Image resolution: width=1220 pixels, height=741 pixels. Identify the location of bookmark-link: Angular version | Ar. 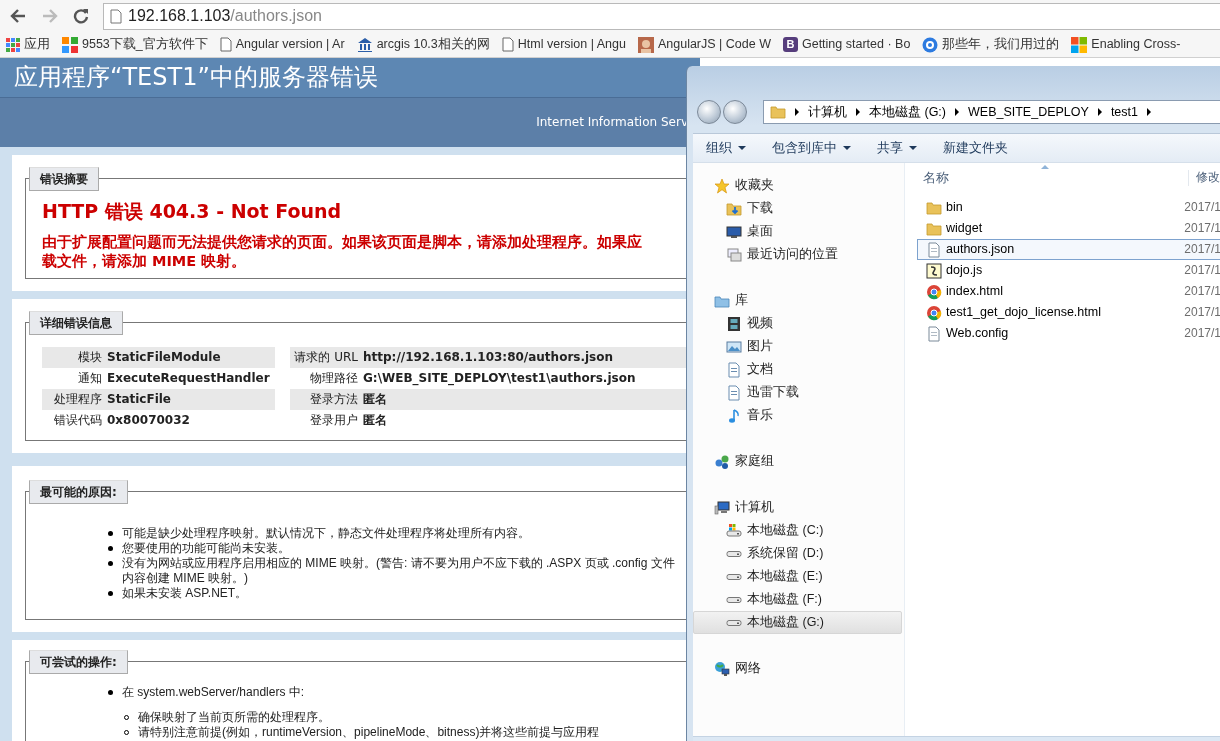
(290, 44).